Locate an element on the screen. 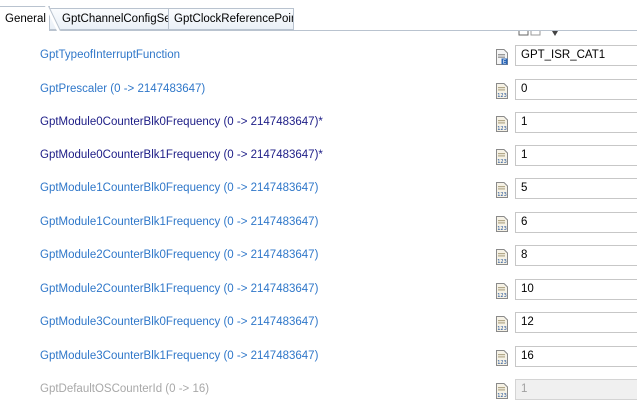 The height and width of the screenshot is (407, 637). enum-parameter-icon: E is located at coordinates (502, 57).